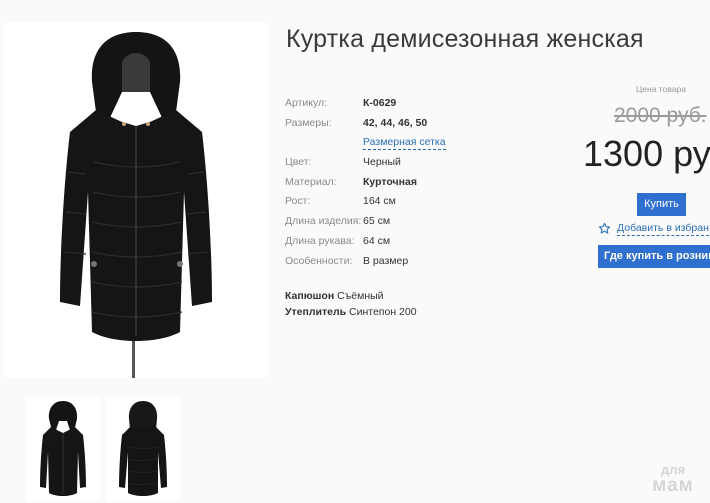 This screenshot has width=710, height=503. I want to click on favorites-label: Добавить в избран, so click(663, 229).